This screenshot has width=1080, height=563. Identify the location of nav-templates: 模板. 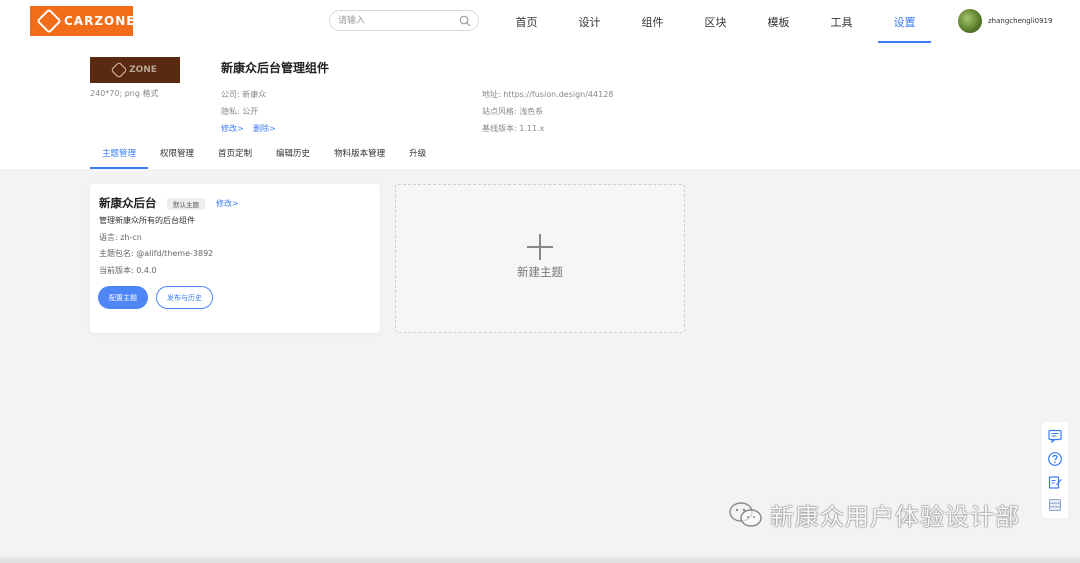
(778, 22).